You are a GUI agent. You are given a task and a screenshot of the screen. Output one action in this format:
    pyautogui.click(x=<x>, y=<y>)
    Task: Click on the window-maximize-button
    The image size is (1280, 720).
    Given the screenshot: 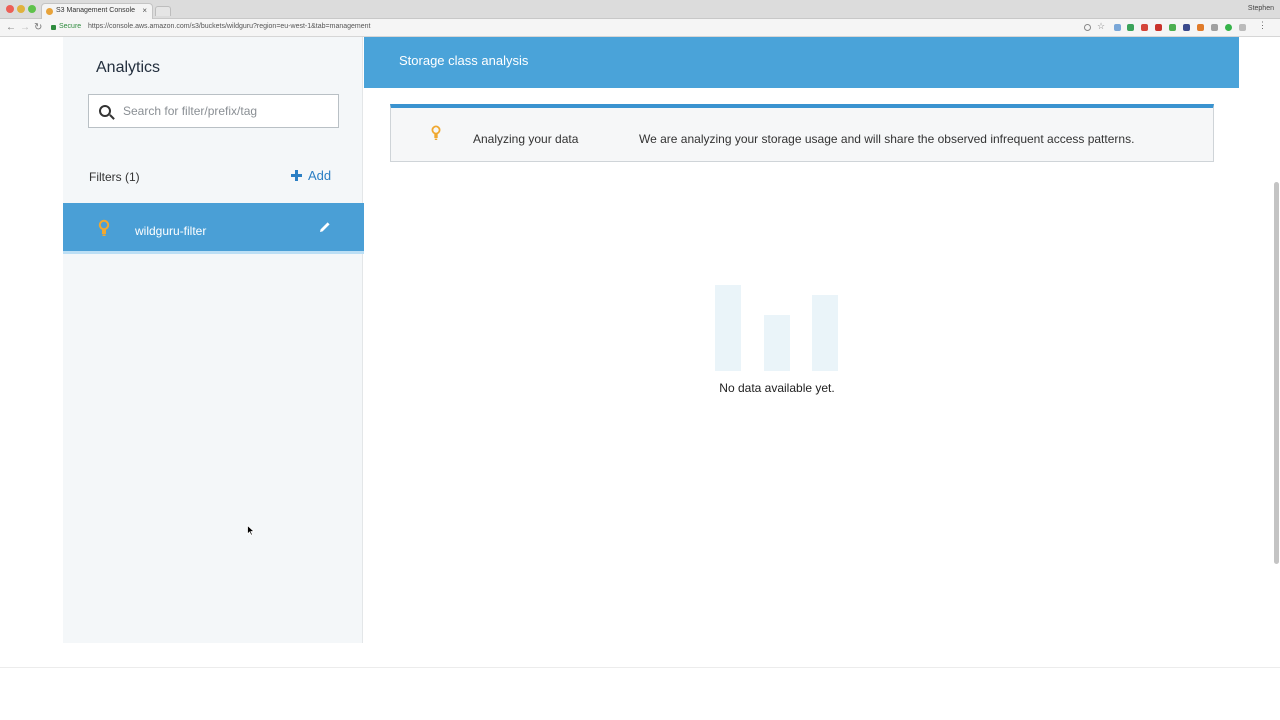 What is the action you would take?
    pyautogui.click(x=32, y=9)
    